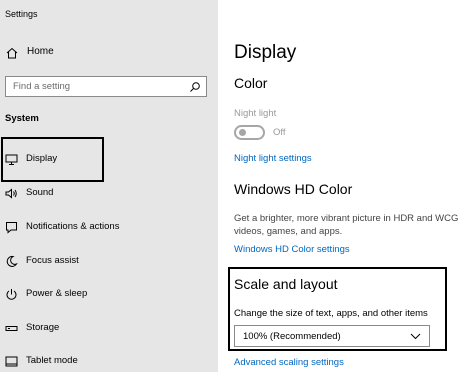 The image size is (475, 372). I want to click on sidebar-item-tablet-mode: Tablet mode, so click(109, 359).